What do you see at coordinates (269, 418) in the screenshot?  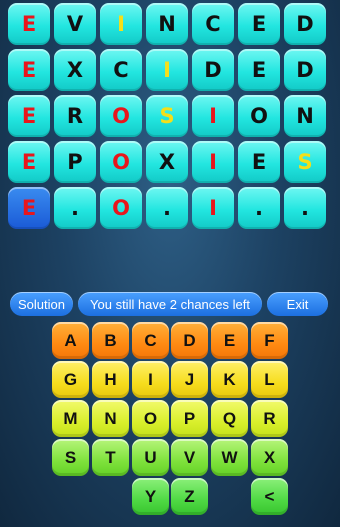 I see `key-r: R` at bounding box center [269, 418].